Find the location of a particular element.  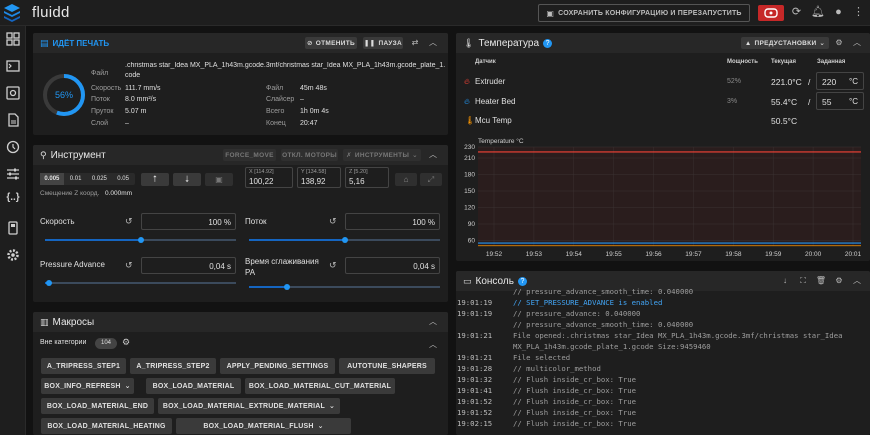

smooth-time-slider is located at coordinates (344, 287).